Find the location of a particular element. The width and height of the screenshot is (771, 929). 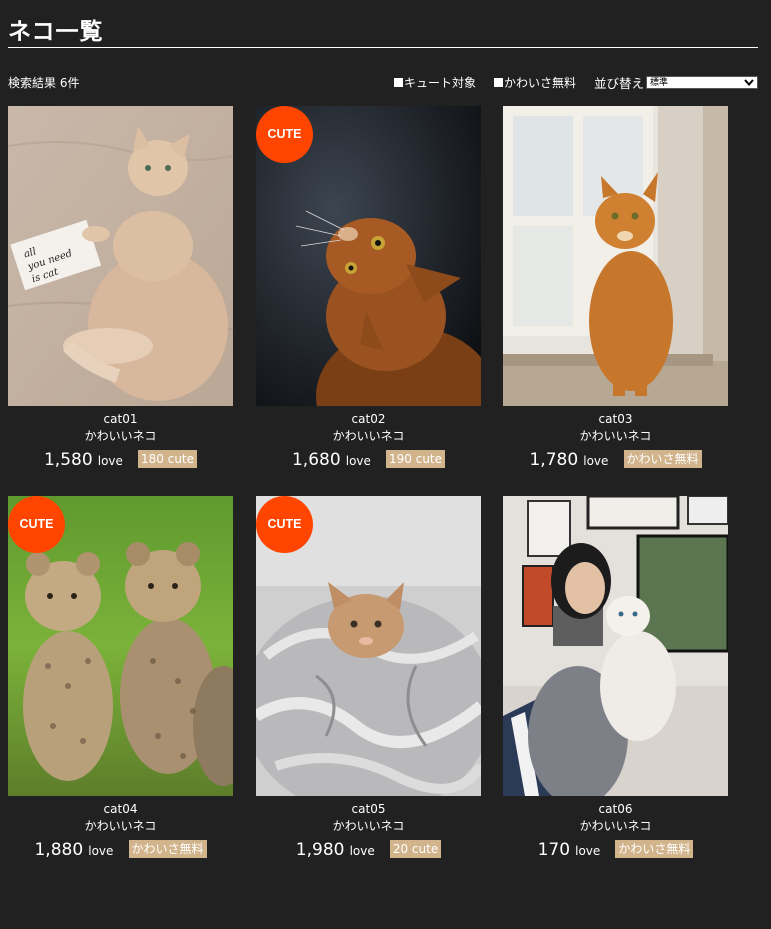

cat-meta: 1,780 love かわいさ無料 is located at coordinates (615, 460).